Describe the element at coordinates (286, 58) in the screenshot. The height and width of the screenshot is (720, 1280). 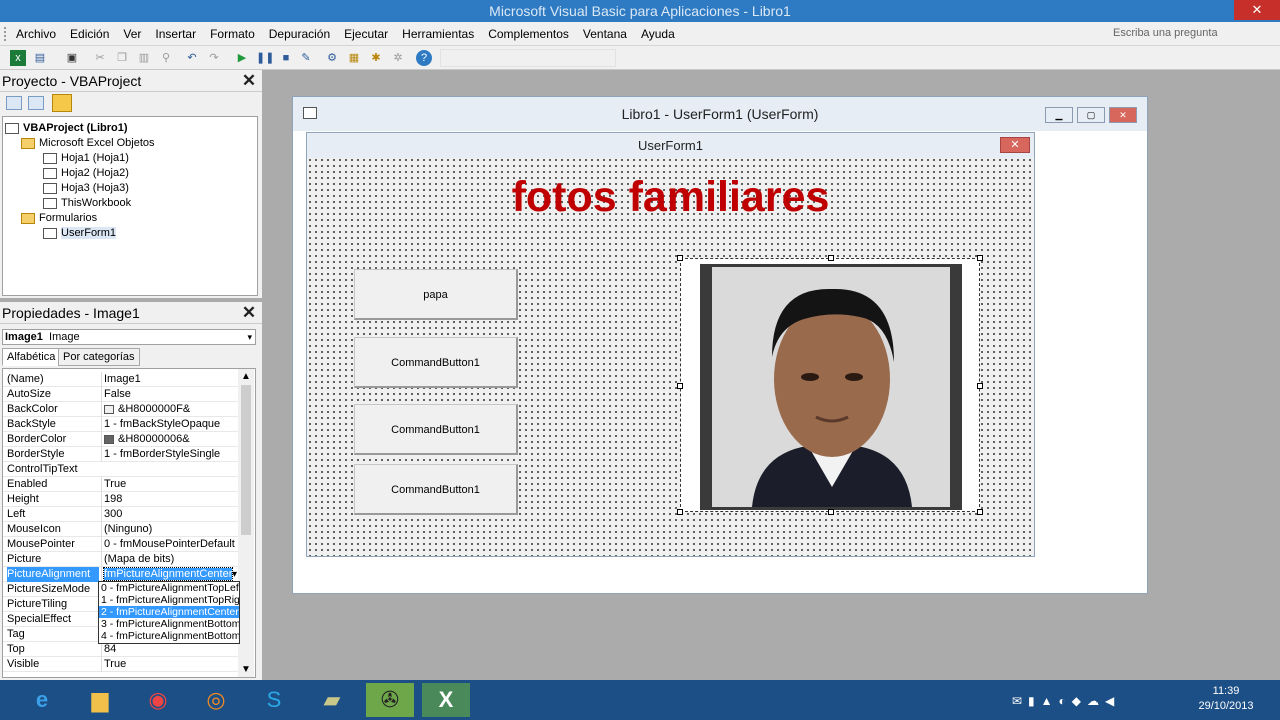
I see `reset-icon: ■` at that location.